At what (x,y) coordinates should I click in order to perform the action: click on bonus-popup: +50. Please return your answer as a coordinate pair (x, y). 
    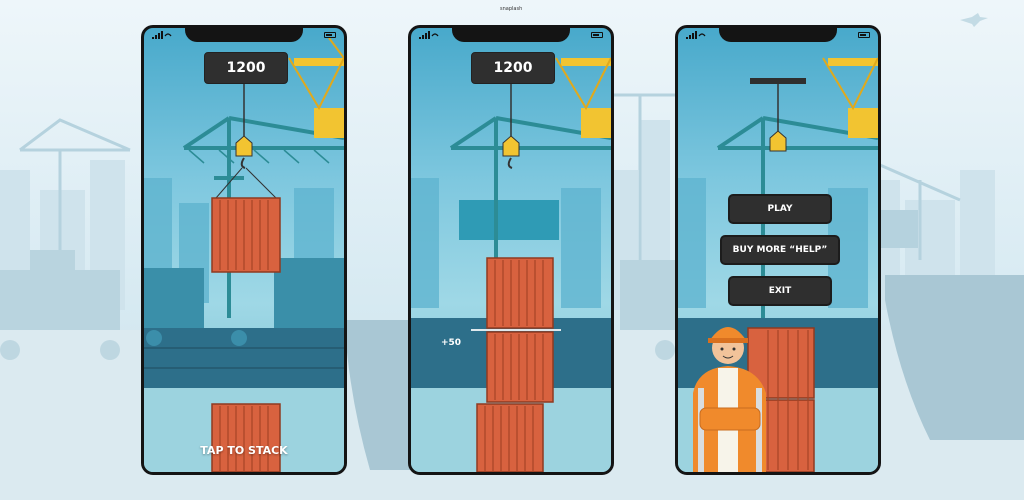
    Looking at the image, I should click on (451, 343).